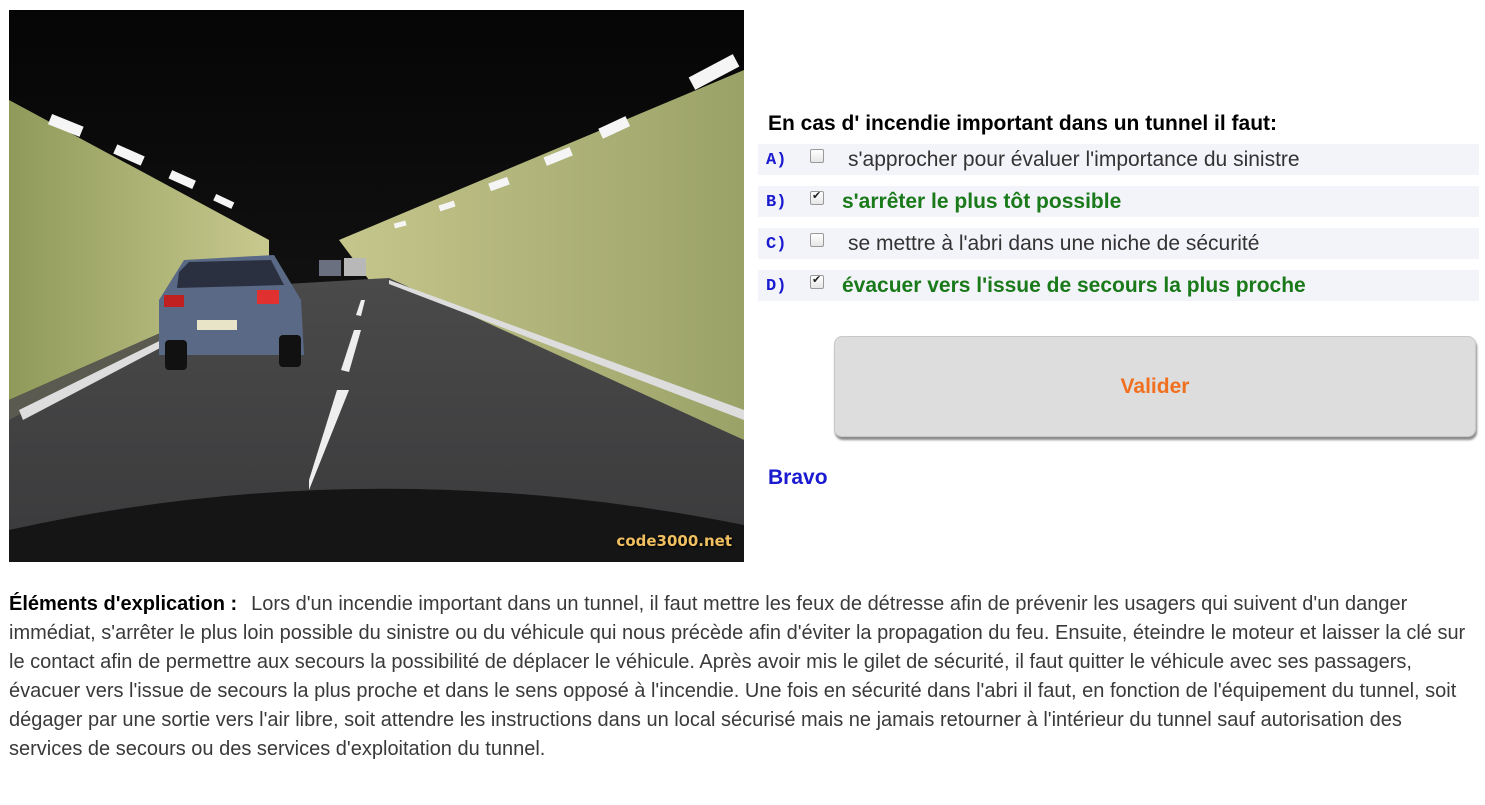 The image size is (1485, 805). I want to click on validate-button: Valider, so click(1155, 386).